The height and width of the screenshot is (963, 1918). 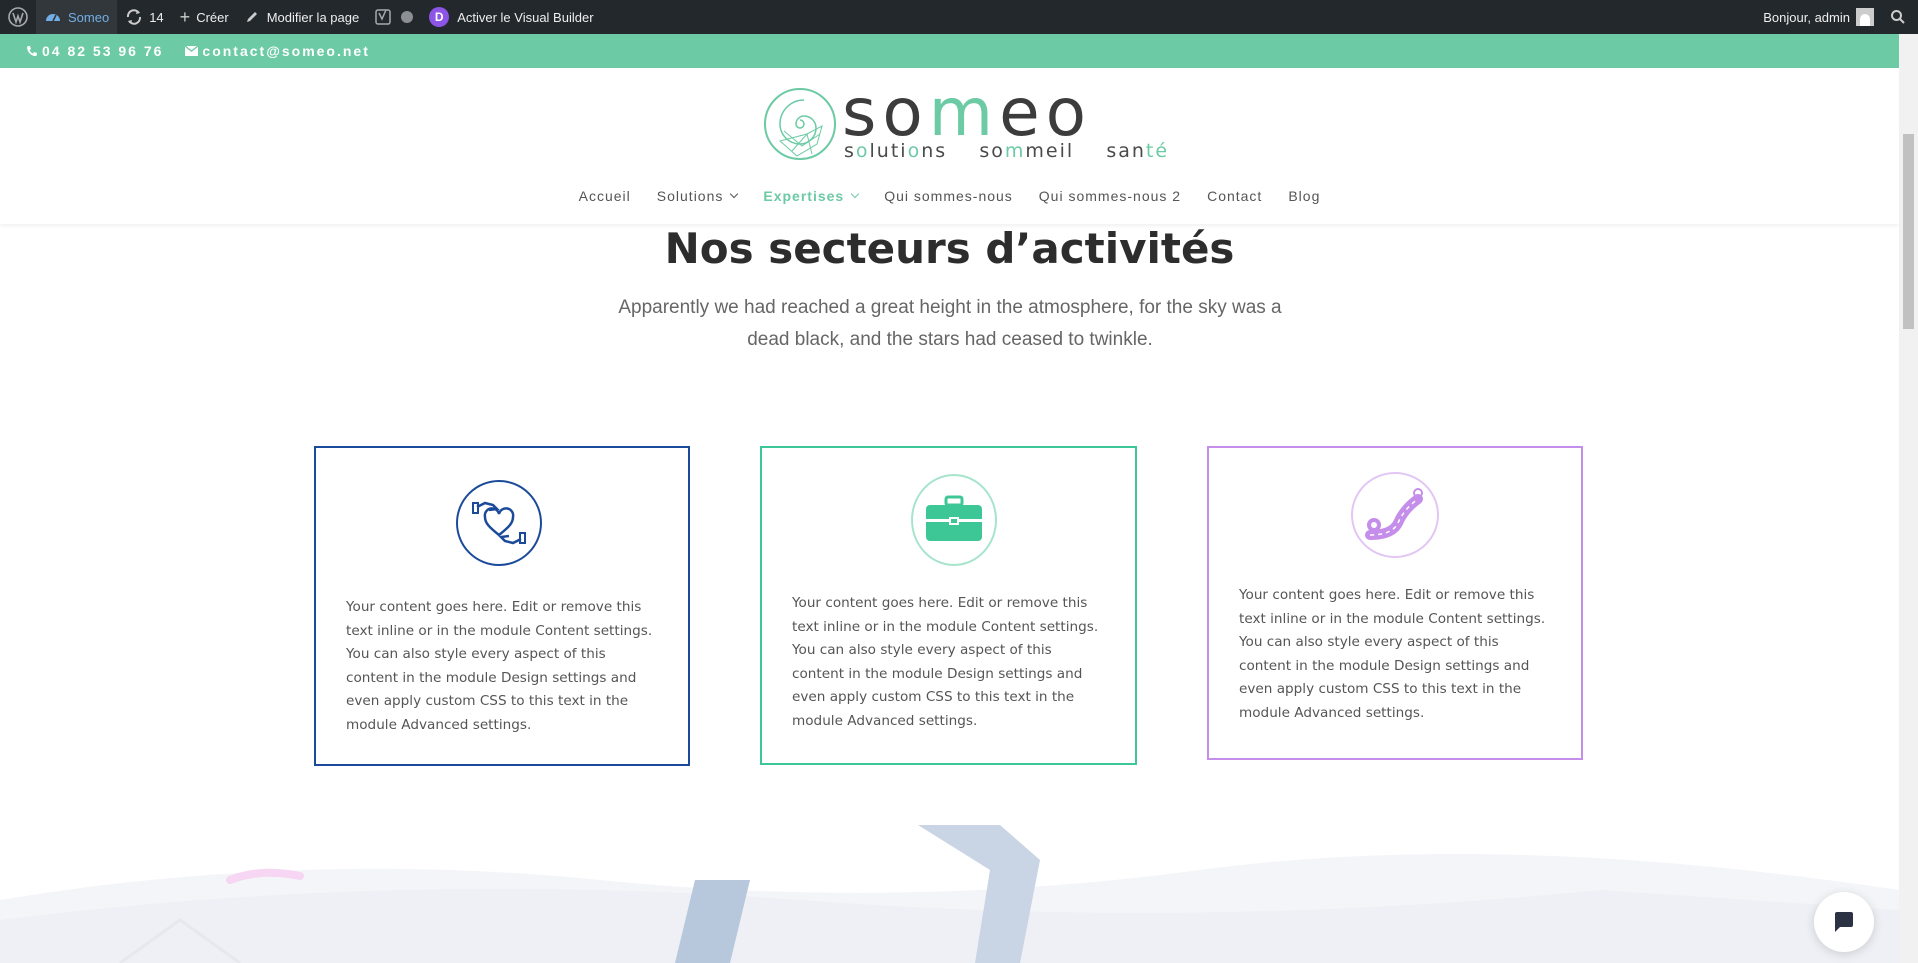 What do you see at coordinates (156, 17) in the screenshot?
I see `updates-count: 14` at bounding box center [156, 17].